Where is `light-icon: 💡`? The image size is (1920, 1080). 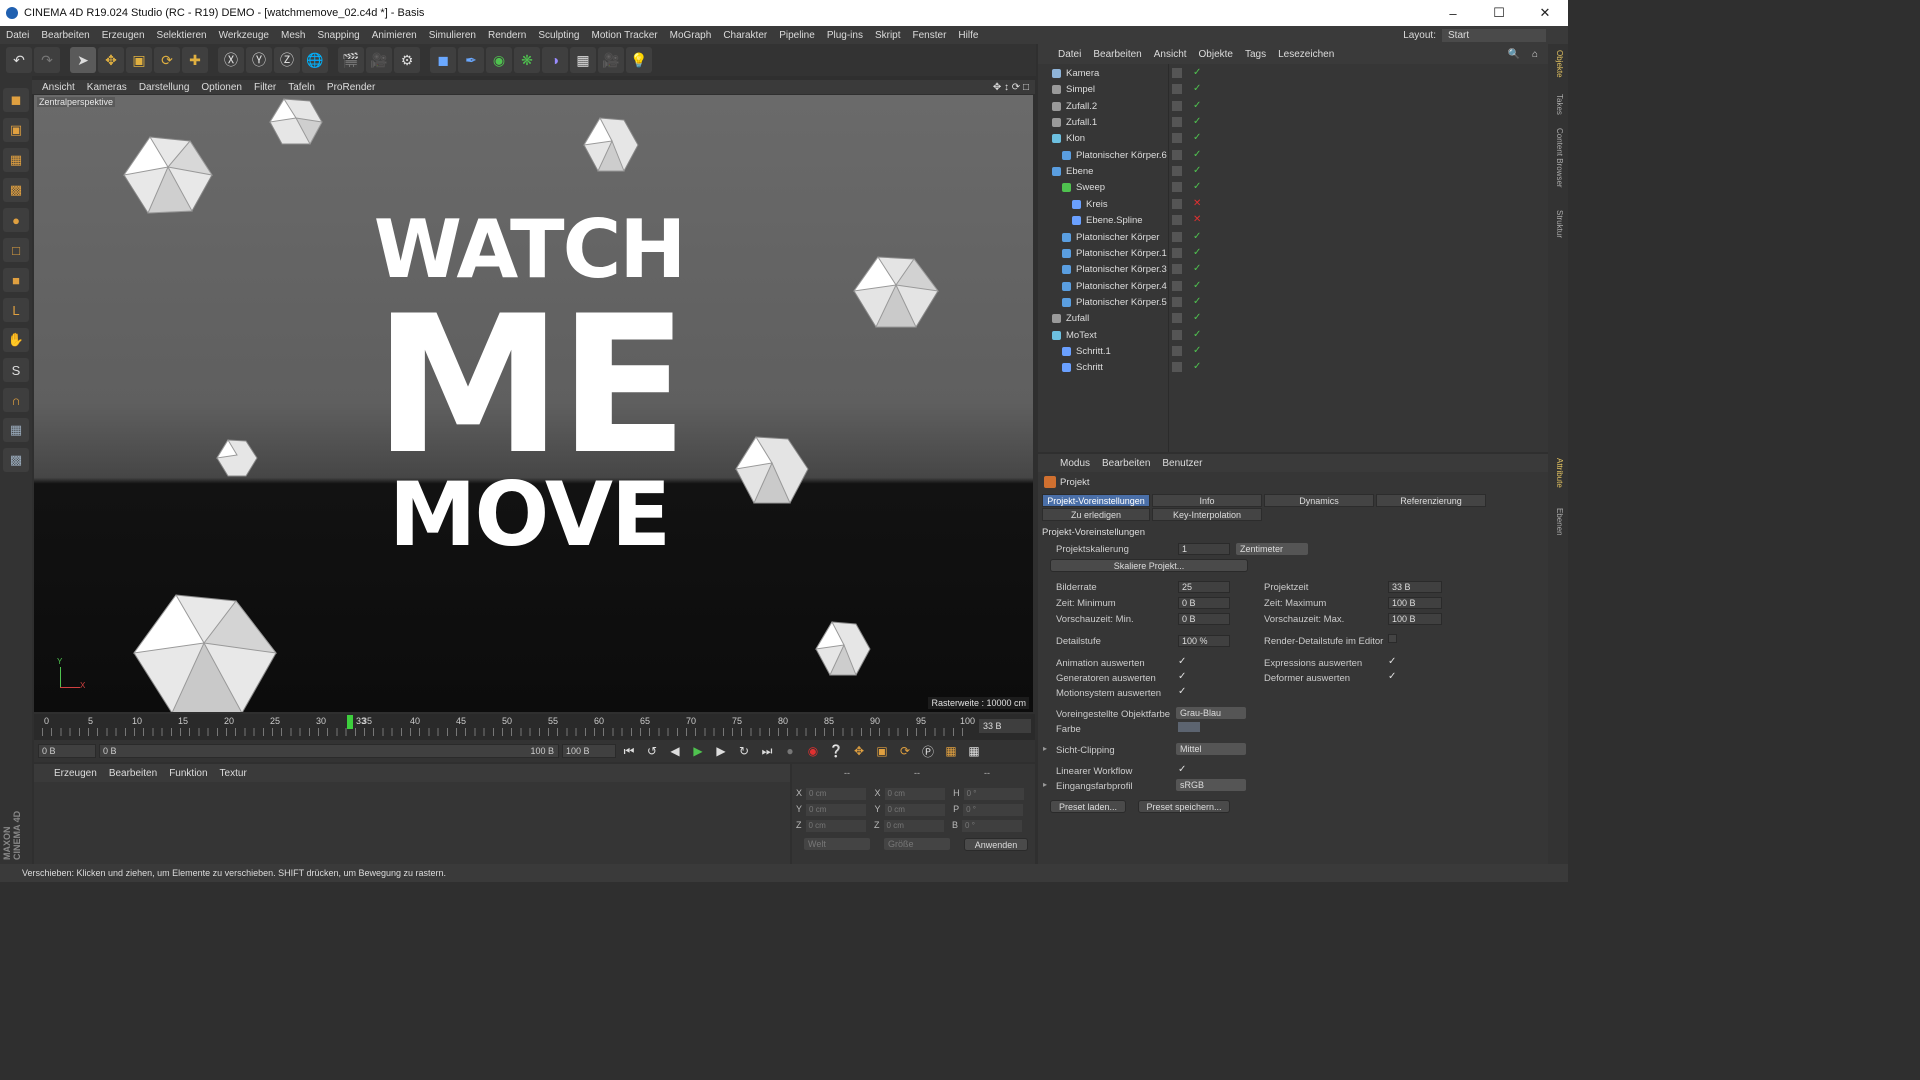 light-icon: 💡 is located at coordinates (639, 60).